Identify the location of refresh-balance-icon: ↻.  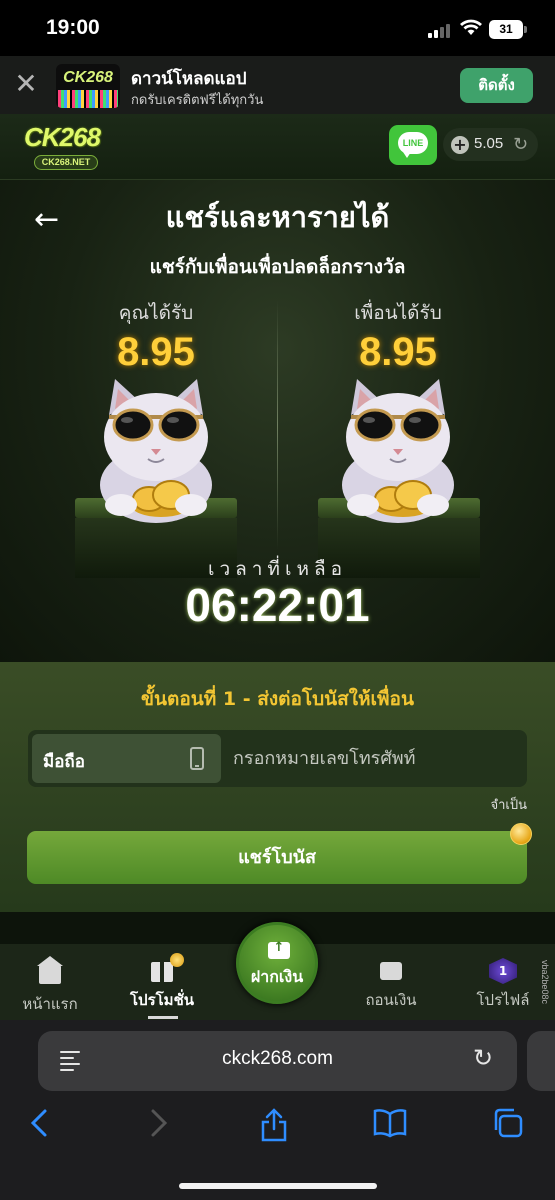
(520, 144).